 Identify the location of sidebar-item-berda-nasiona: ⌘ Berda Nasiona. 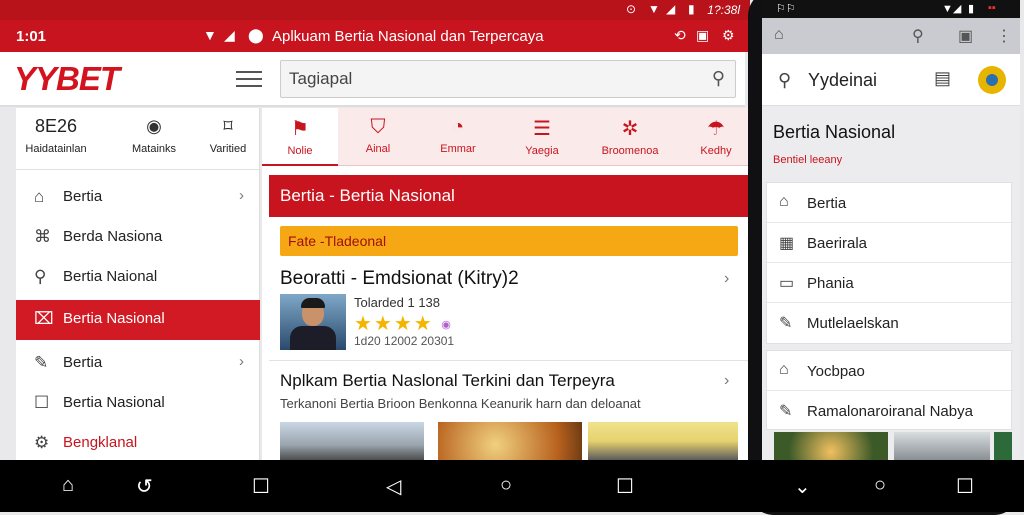
(138, 237).